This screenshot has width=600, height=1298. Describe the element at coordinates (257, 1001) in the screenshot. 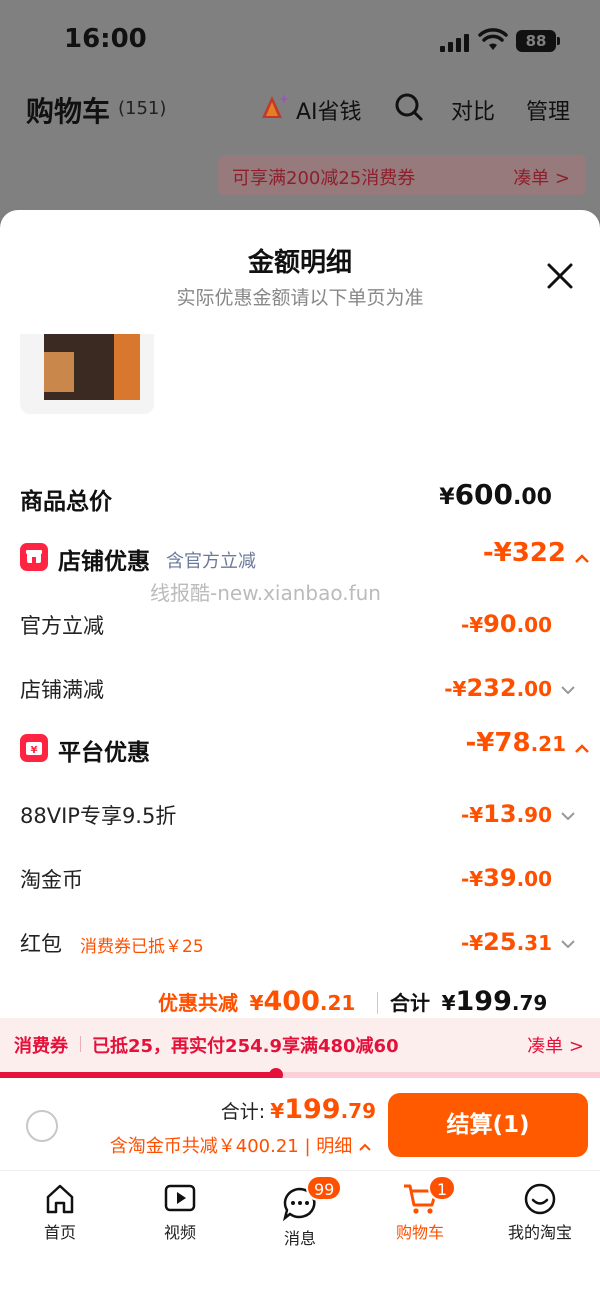

I see `total-discount: 优惠共减 ¥400.21` at that location.